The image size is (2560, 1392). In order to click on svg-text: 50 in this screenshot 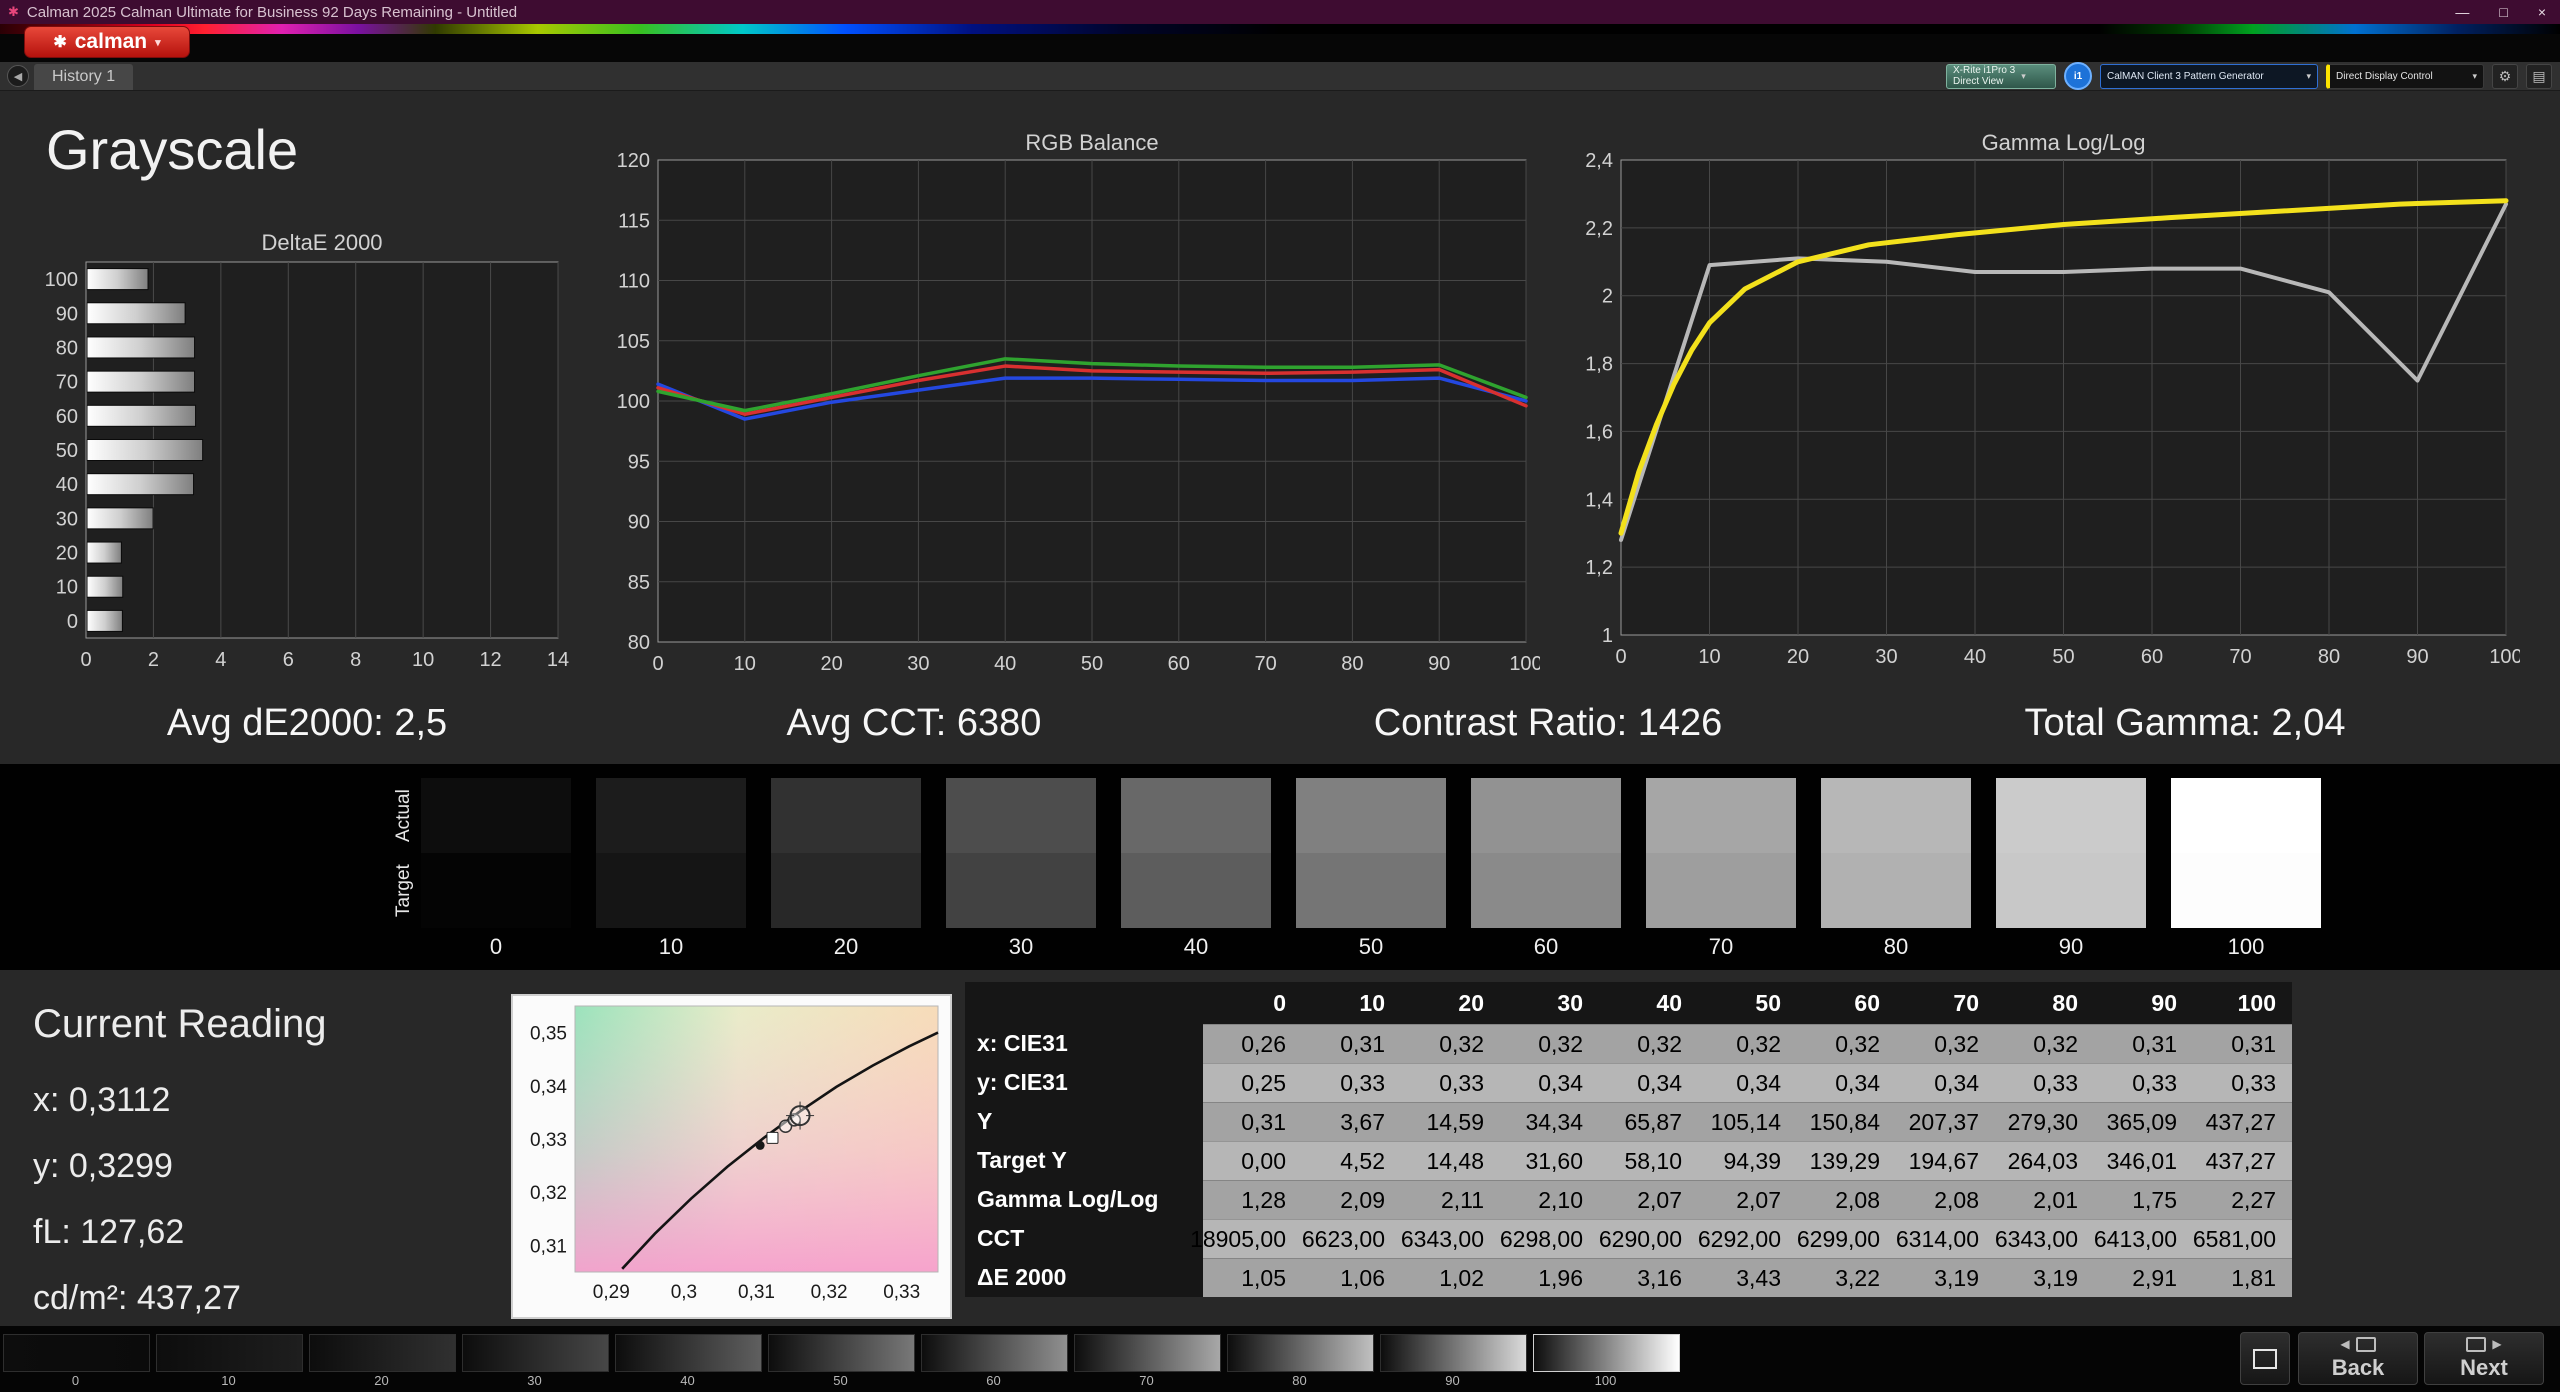, I will do `click(1092, 664)`.